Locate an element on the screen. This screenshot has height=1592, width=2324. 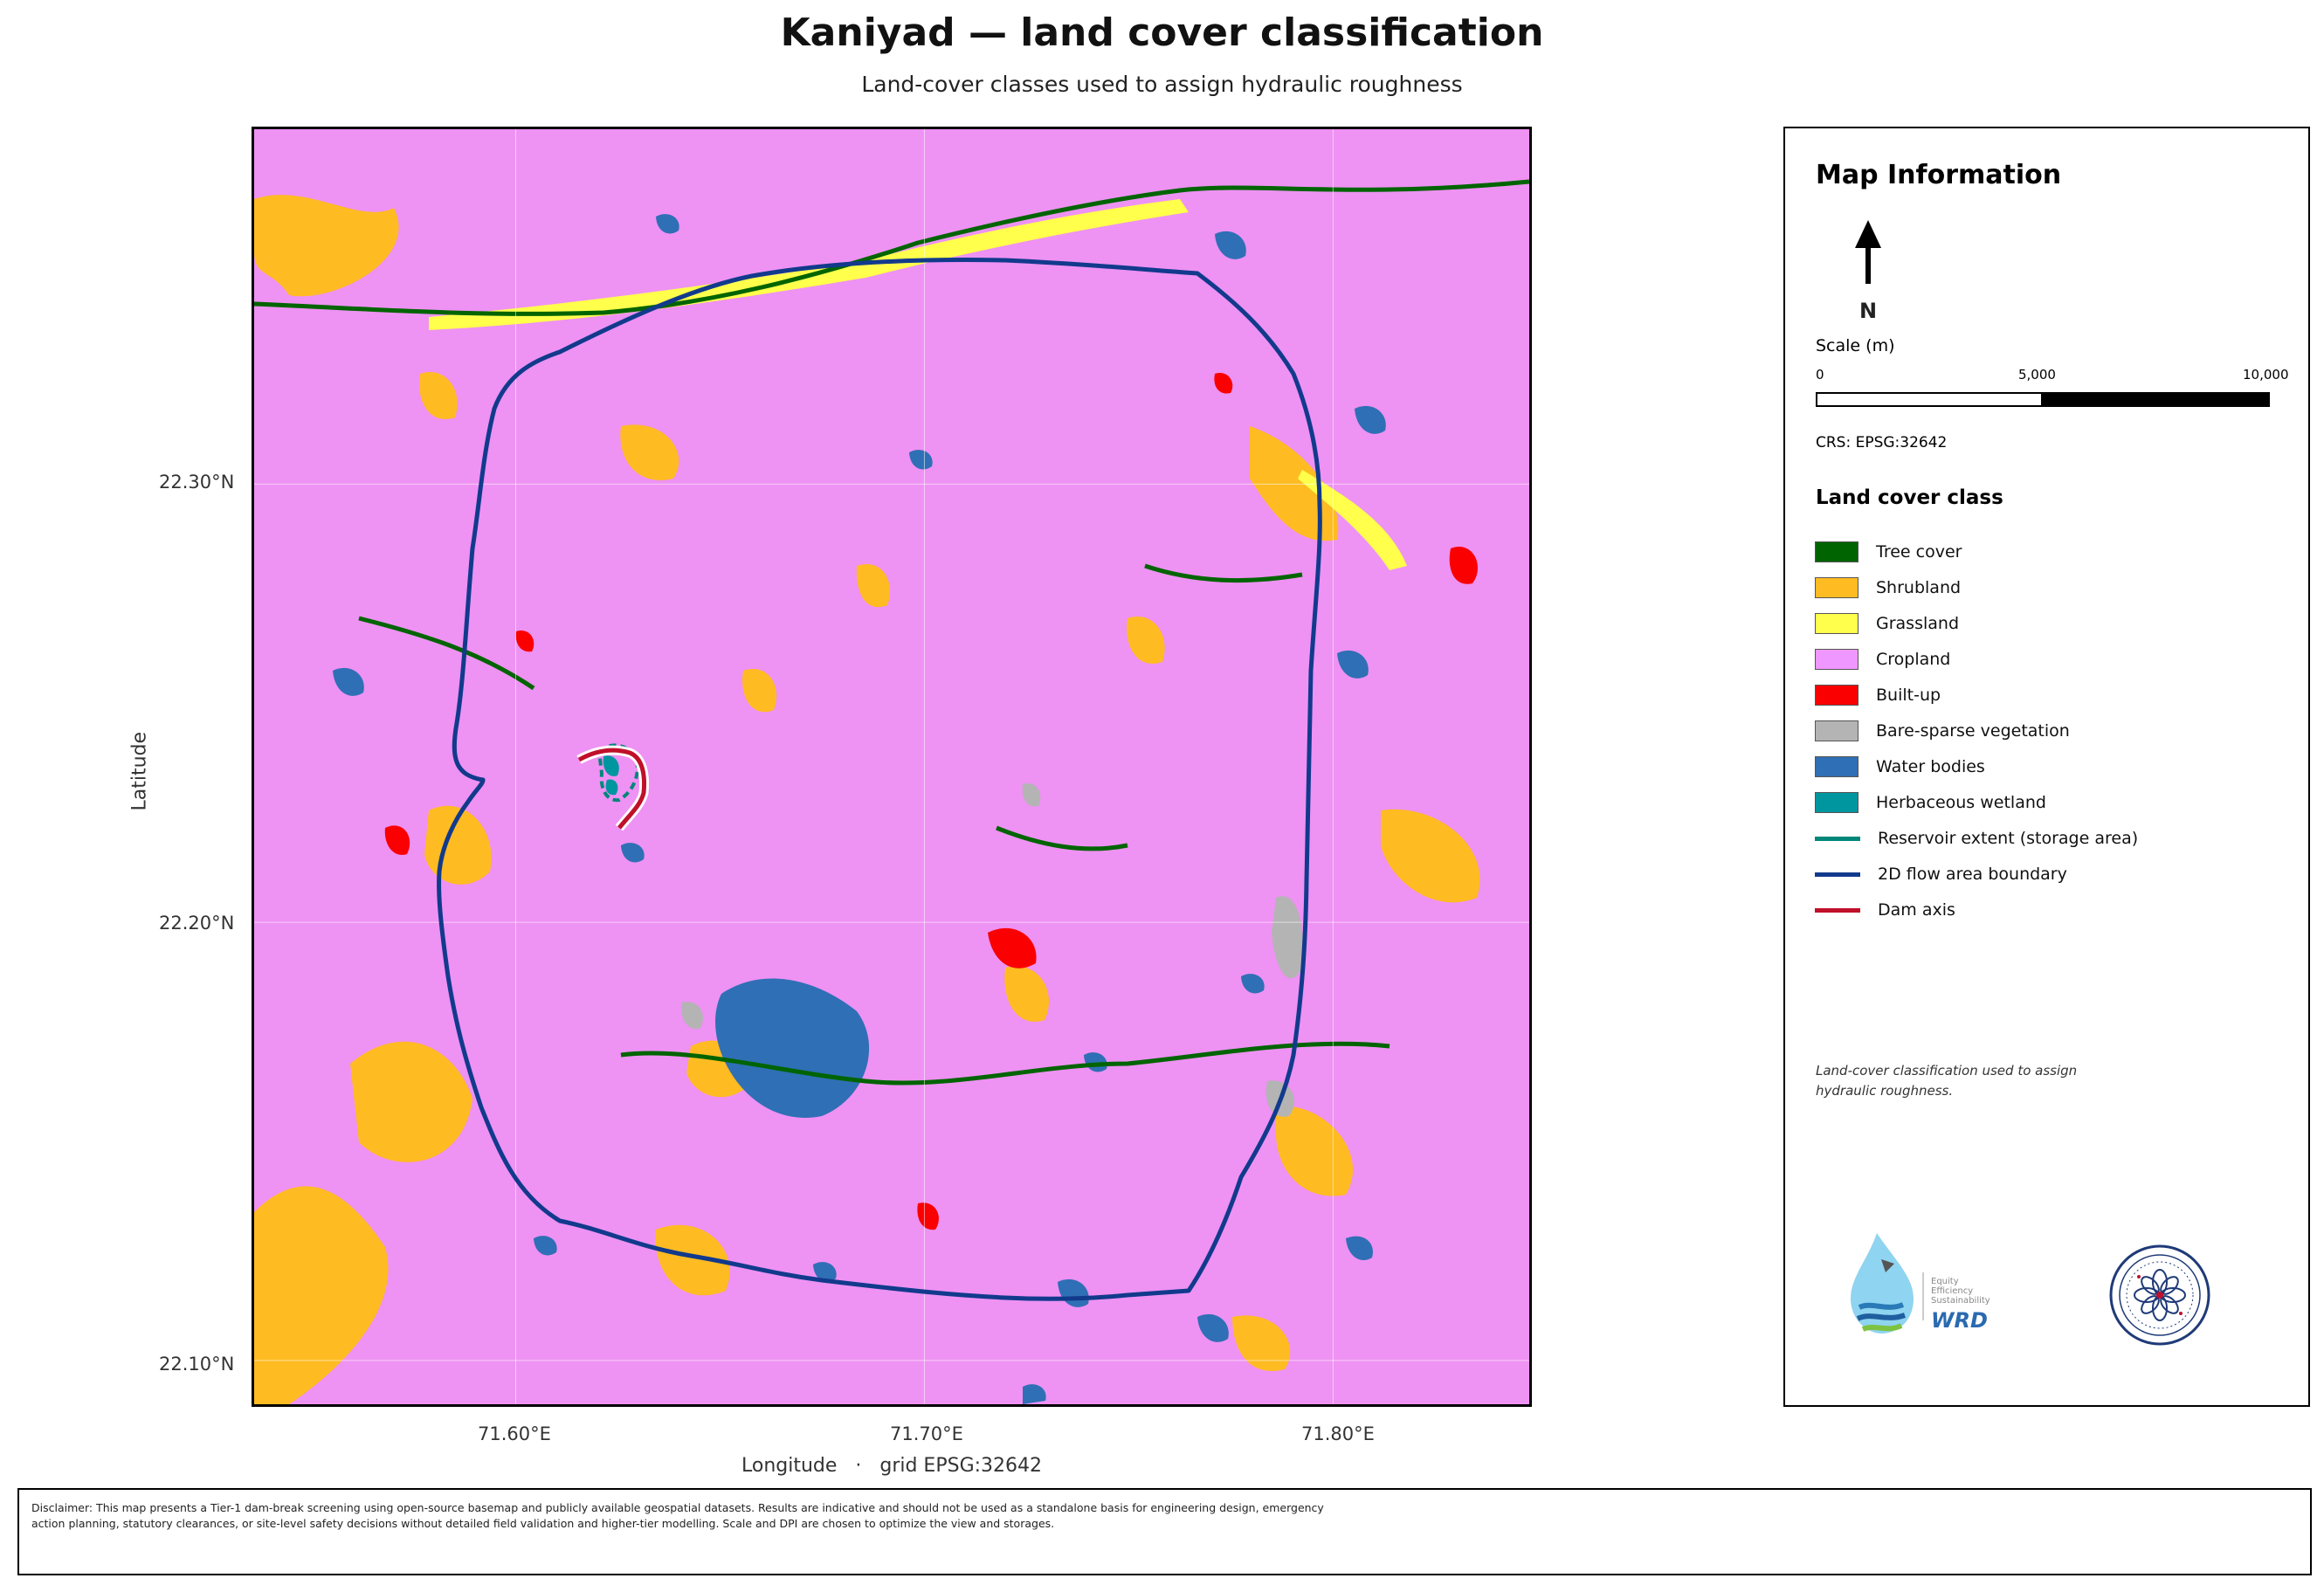
legend-label: Tree cover is located at coordinates (1919, 552).